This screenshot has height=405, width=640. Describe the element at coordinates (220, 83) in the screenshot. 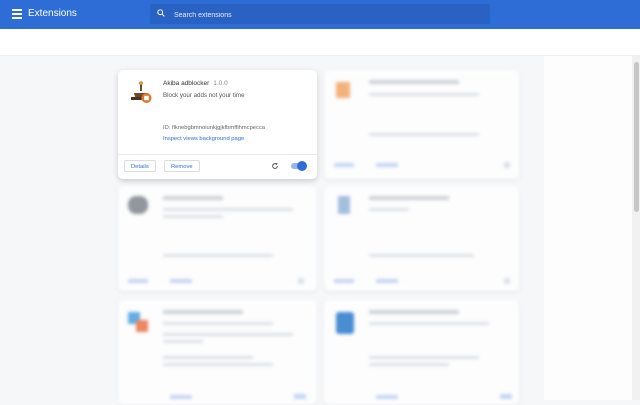

I see `extension-version: 1.0.0` at that location.